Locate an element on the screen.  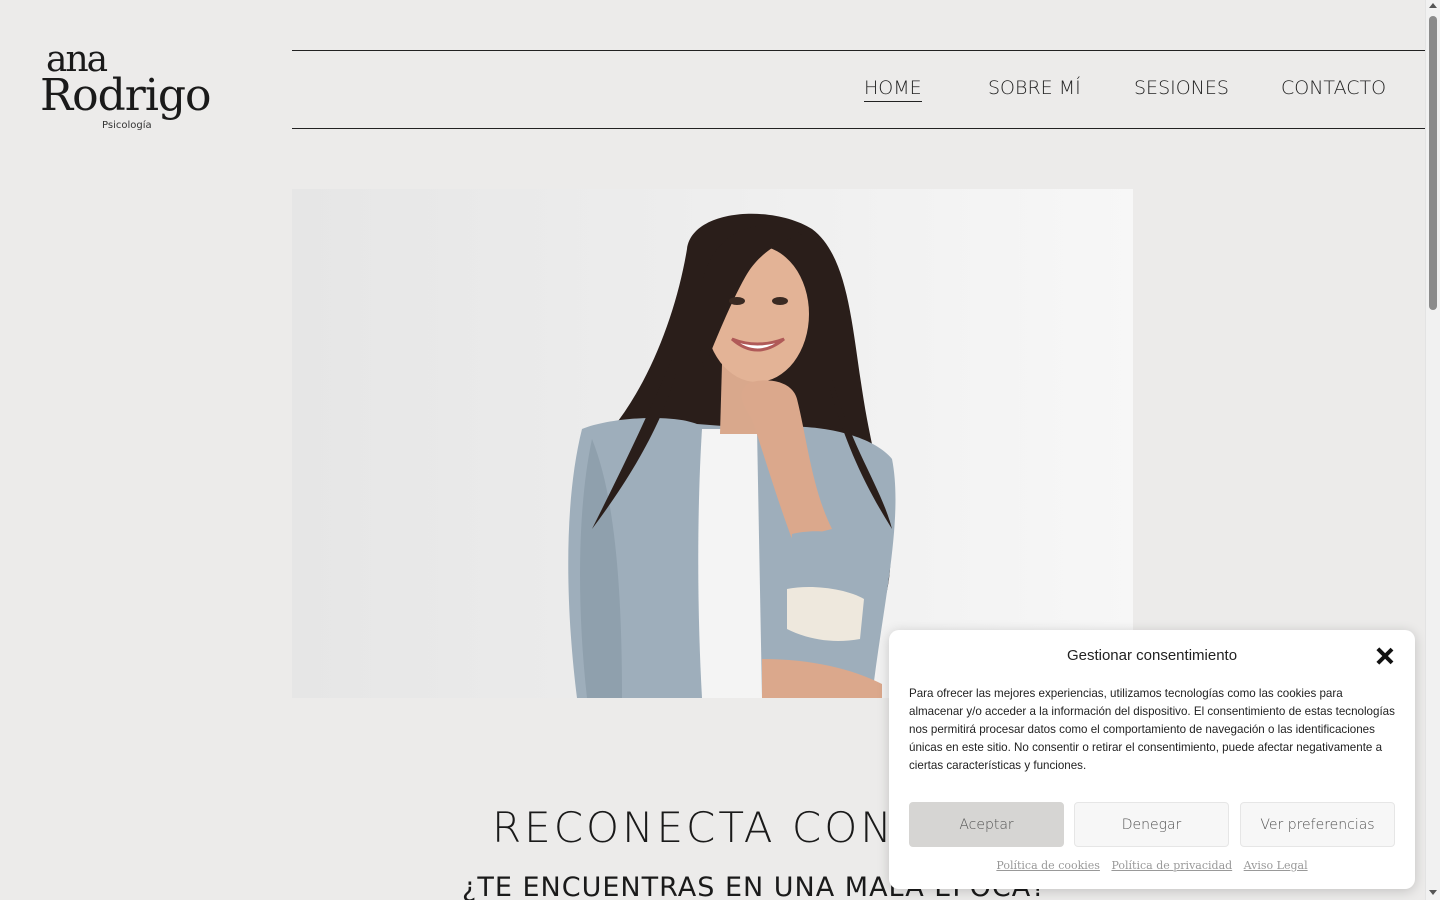
legal-notice-link: Aviso Legal is located at coordinates (1276, 865).